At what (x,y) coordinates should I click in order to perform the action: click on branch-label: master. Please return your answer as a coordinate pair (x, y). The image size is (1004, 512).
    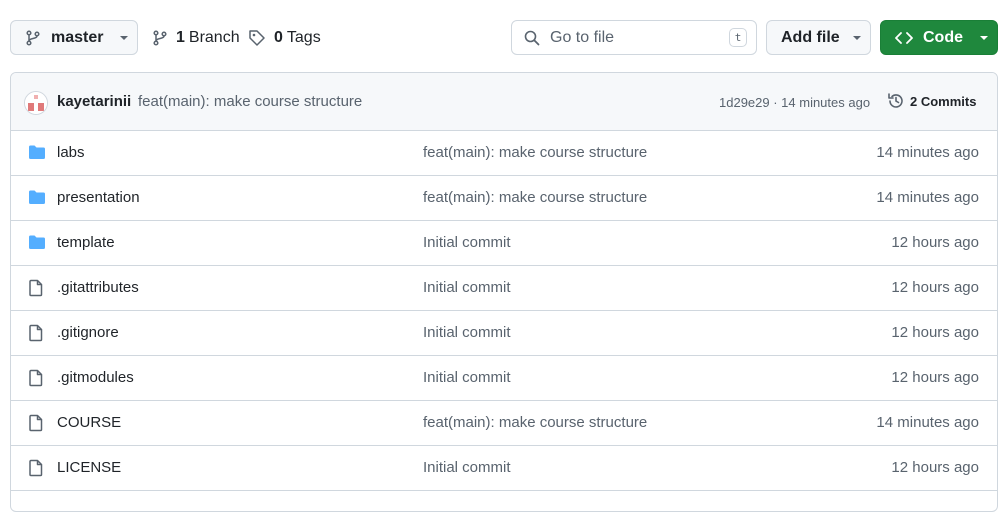
    Looking at the image, I should click on (77, 37).